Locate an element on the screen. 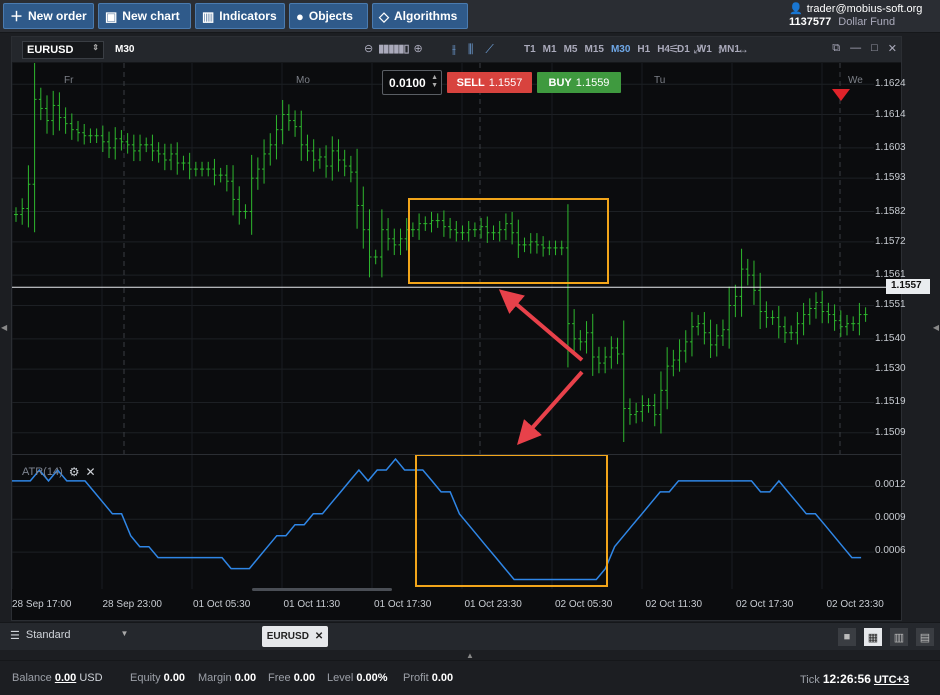 The height and width of the screenshot is (695, 940). time-tick-label: 01 Oct 11:30 is located at coordinates (312, 604).